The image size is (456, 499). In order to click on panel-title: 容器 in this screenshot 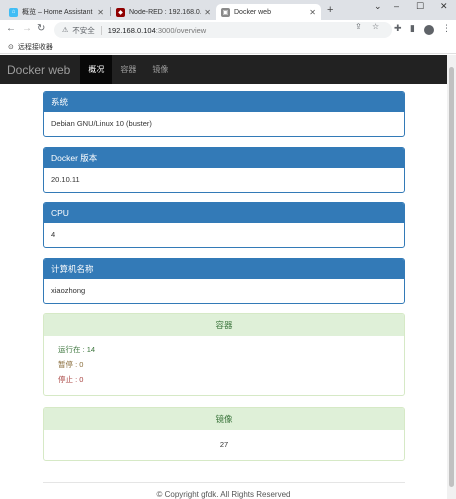, I will do `click(224, 325)`.